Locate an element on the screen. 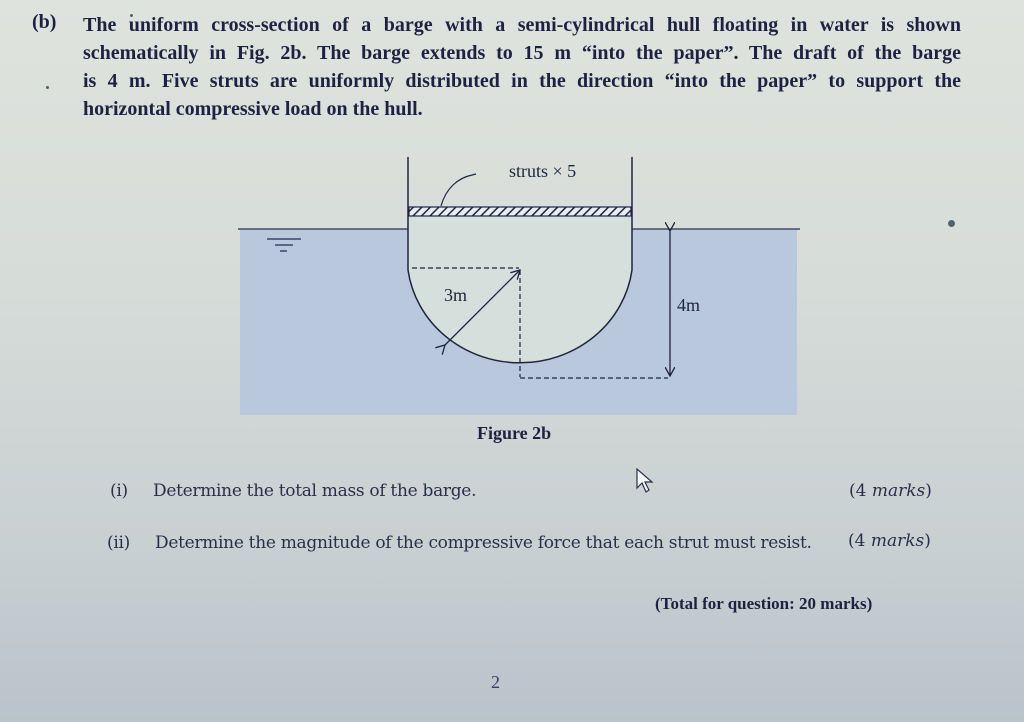 This screenshot has height=722, width=1024. total-marks: (Total for question: 20 marks) is located at coordinates (764, 603).